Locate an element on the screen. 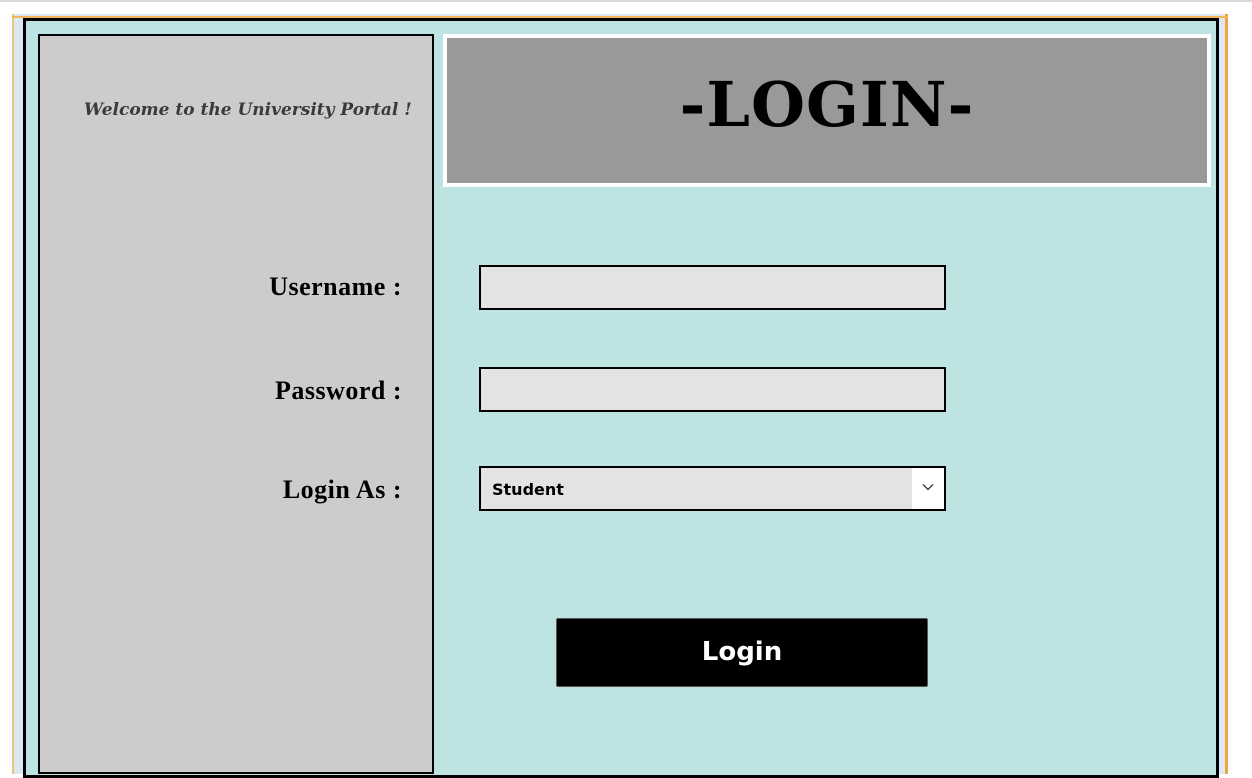 The image size is (1252, 778). welcome-message: Welcome to the University Portal ! is located at coordinates (248, 110).